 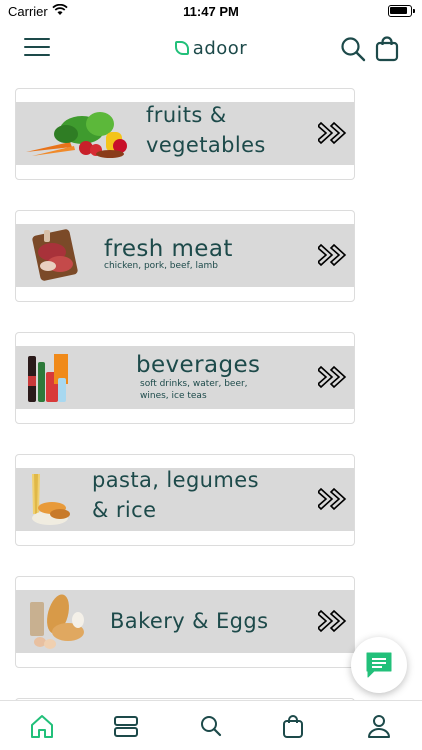 I want to click on category-banner: fruits & vegetables, so click(x=185, y=133).